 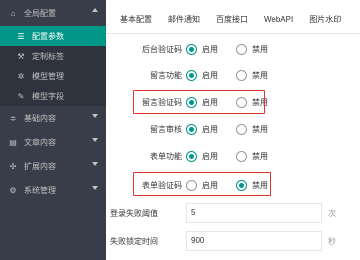 I want to click on sidebar-item-label: 模型字段, so click(x=48, y=96).